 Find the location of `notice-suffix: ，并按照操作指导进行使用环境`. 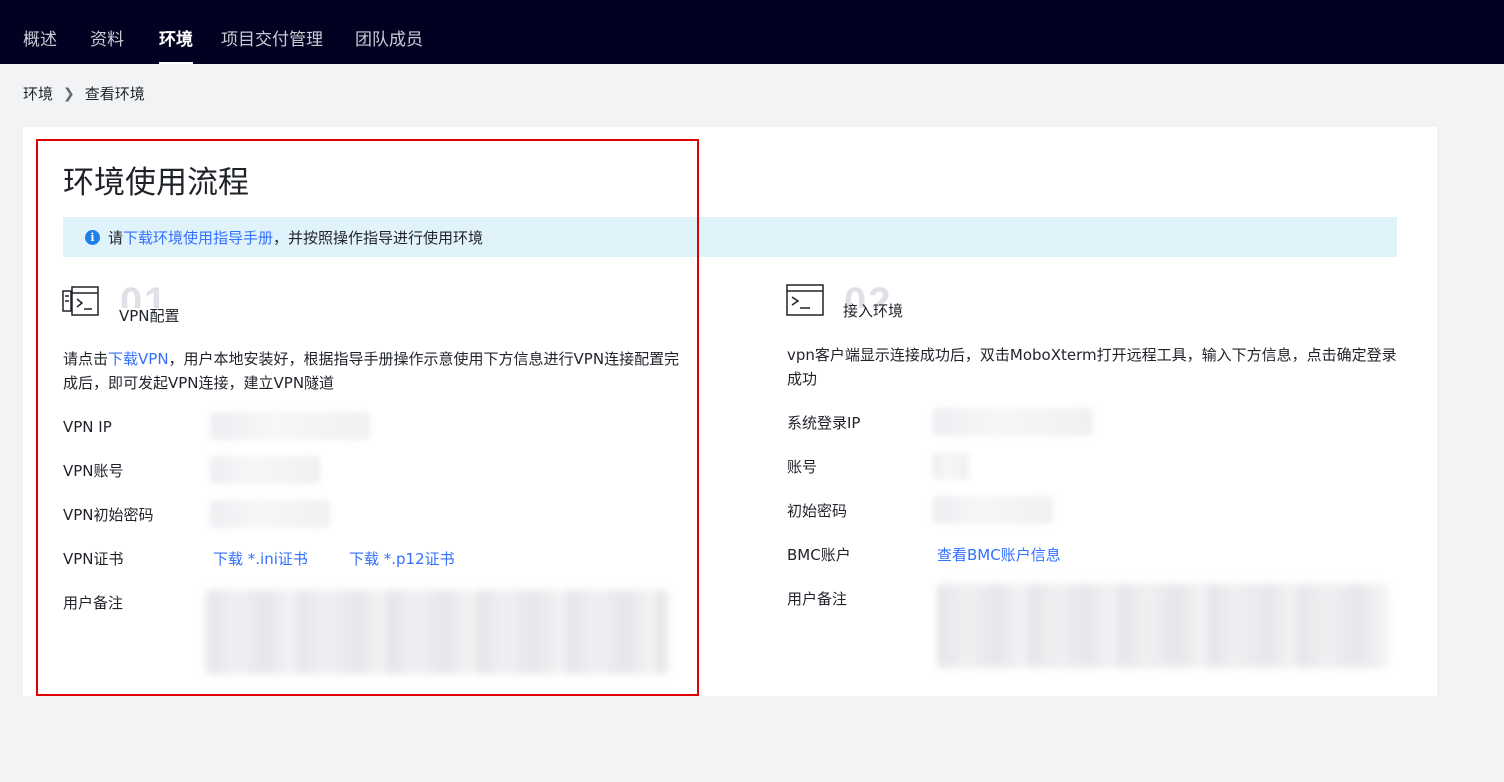

notice-suffix: ，并按照操作指导进行使用环境 is located at coordinates (378, 237).